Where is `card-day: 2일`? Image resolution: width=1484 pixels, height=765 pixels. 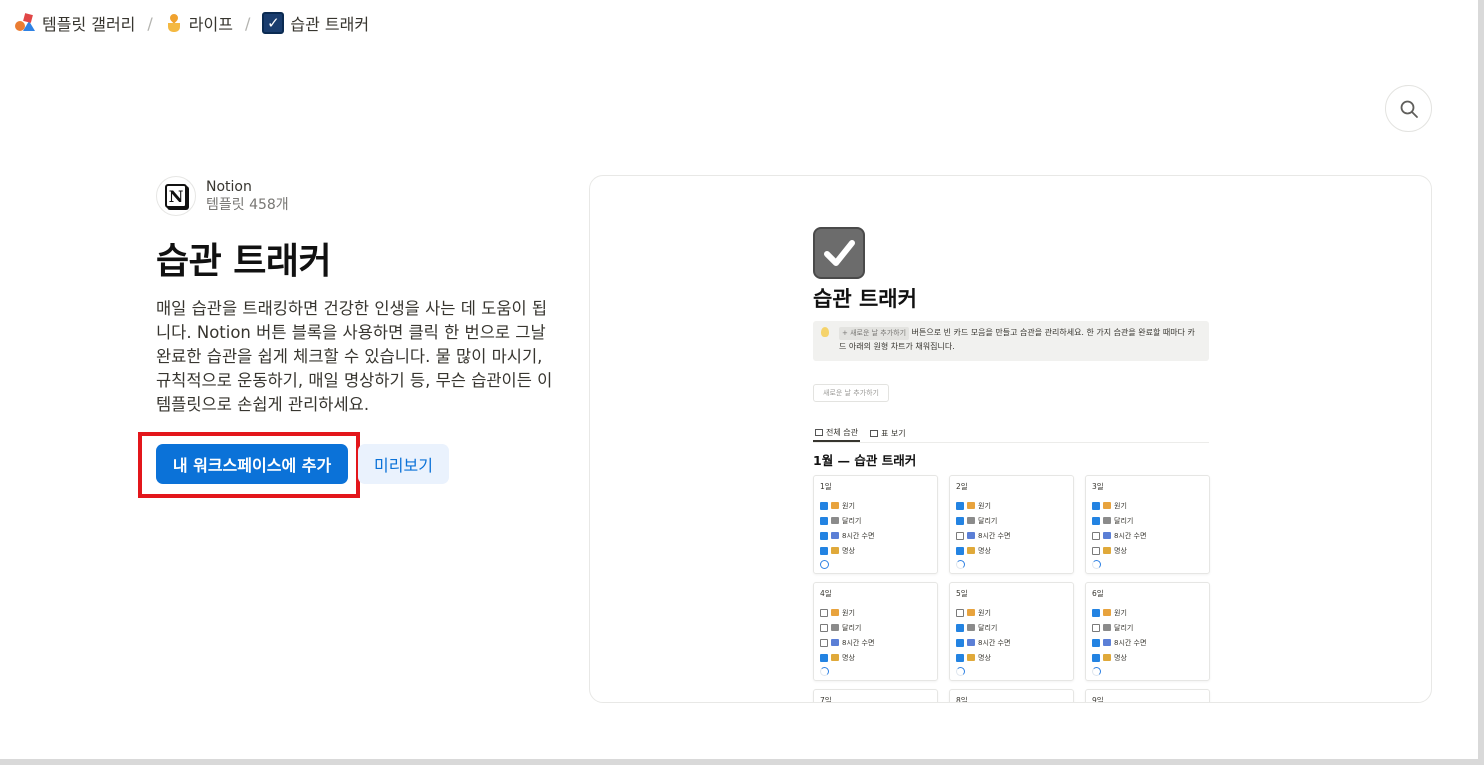
card-day: 2일 is located at coordinates (962, 486).